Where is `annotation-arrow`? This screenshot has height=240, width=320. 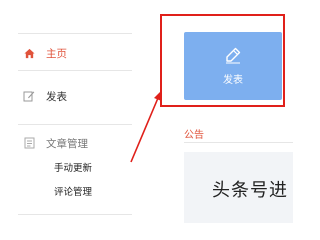 annotation-arrow is located at coordinates (146, 127).